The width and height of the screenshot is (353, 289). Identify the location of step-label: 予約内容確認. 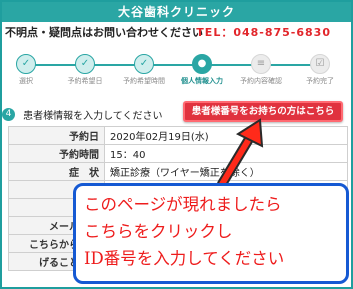
(261, 81).